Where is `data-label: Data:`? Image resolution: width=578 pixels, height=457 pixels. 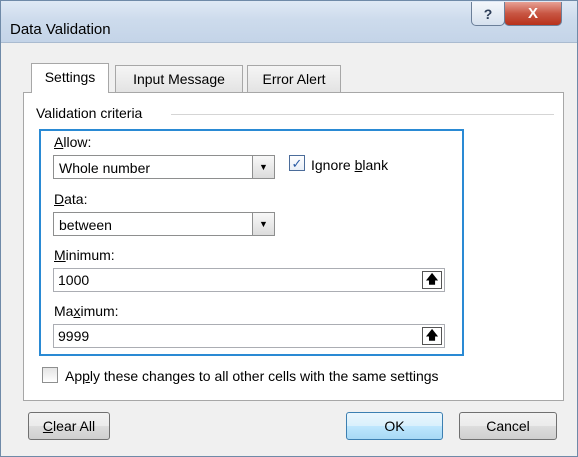
data-label: Data: is located at coordinates (71, 199).